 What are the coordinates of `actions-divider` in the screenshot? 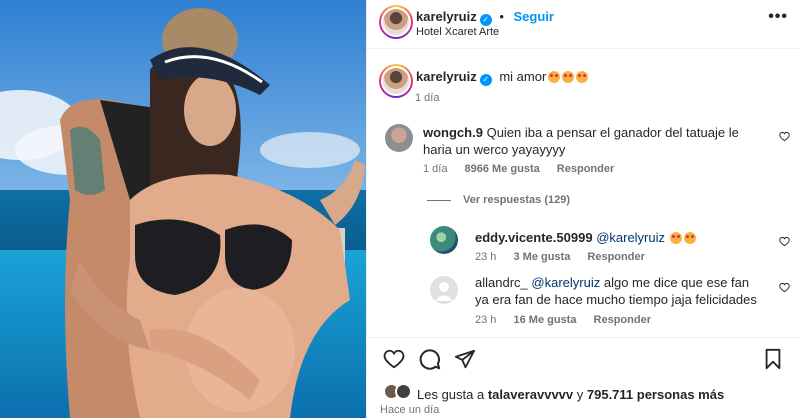 It's located at (583, 337).